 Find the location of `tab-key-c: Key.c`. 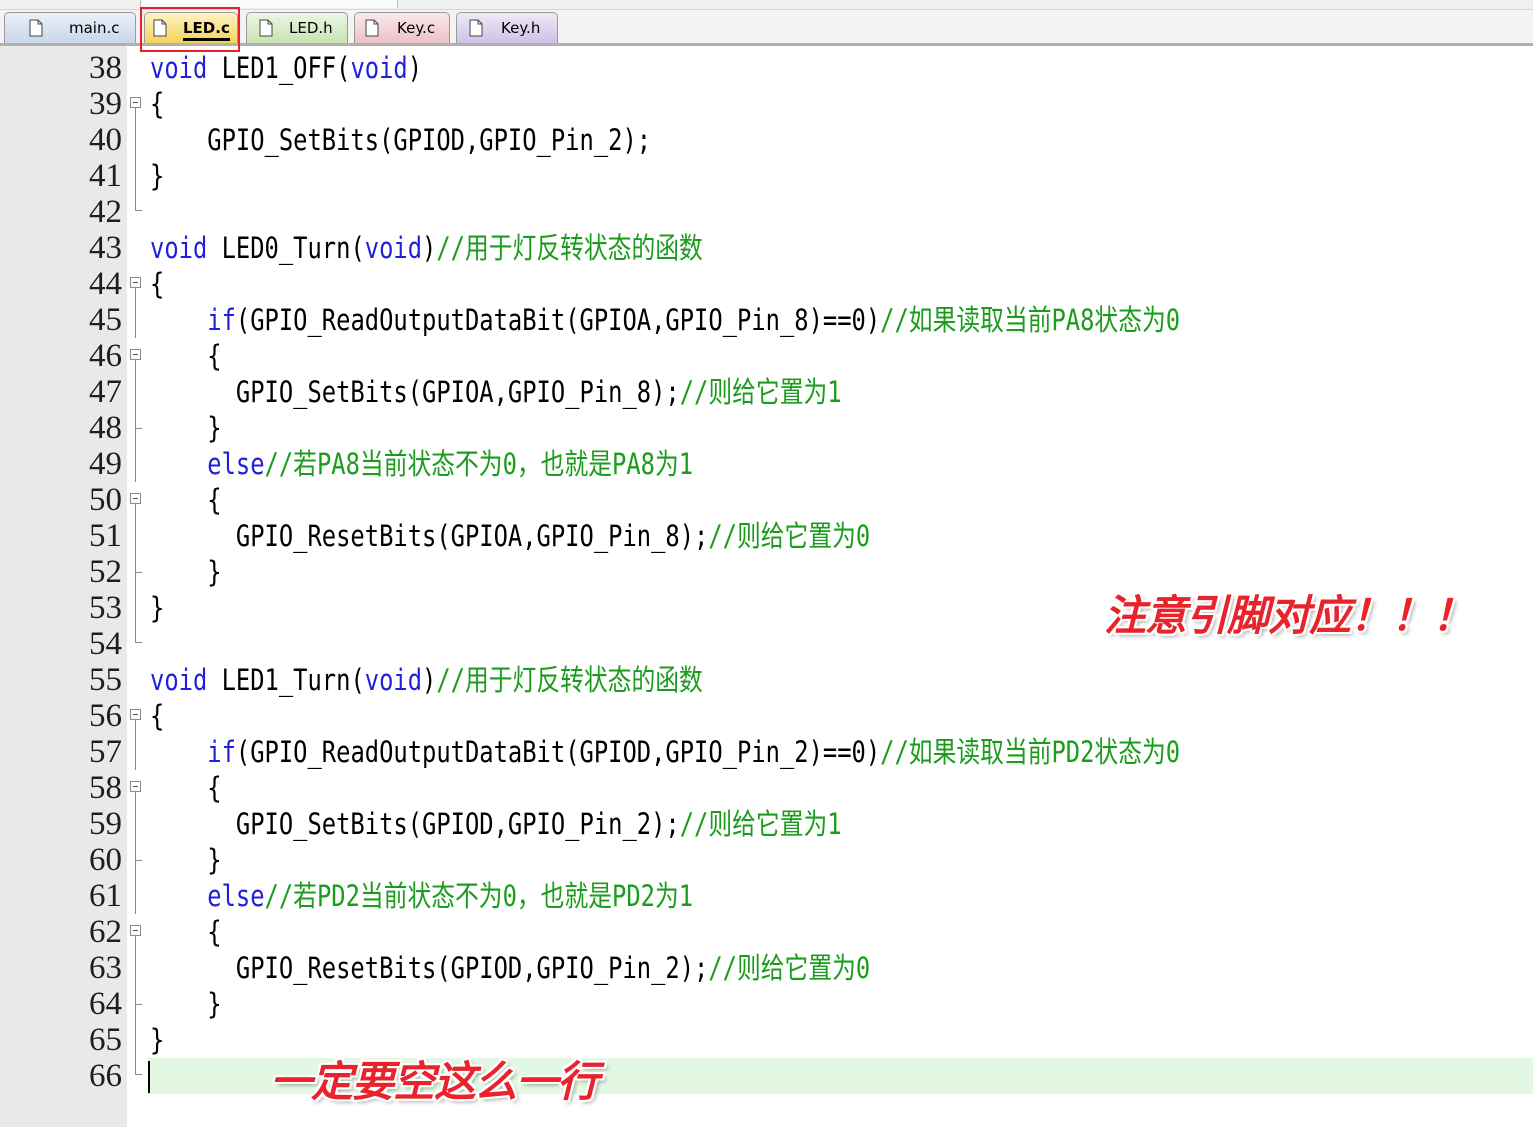

tab-key-c: Key.c is located at coordinates (402, 27).